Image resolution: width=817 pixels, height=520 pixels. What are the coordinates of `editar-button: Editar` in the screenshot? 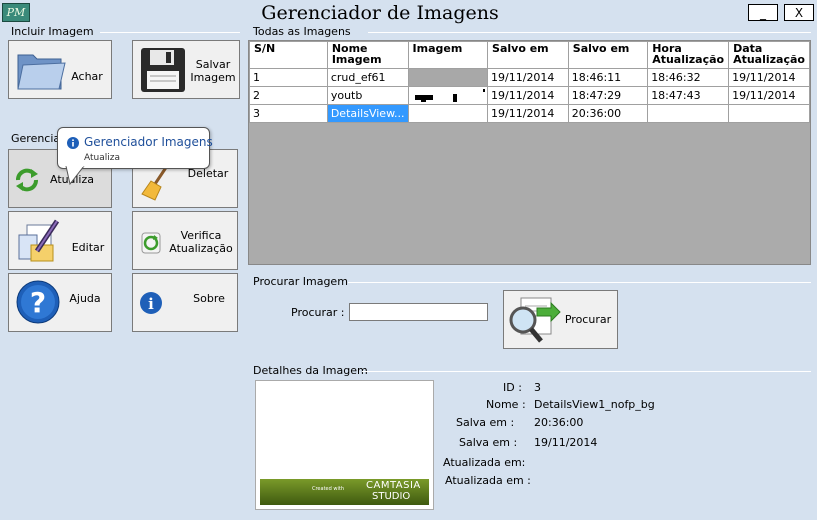 It's located at (60, 240).